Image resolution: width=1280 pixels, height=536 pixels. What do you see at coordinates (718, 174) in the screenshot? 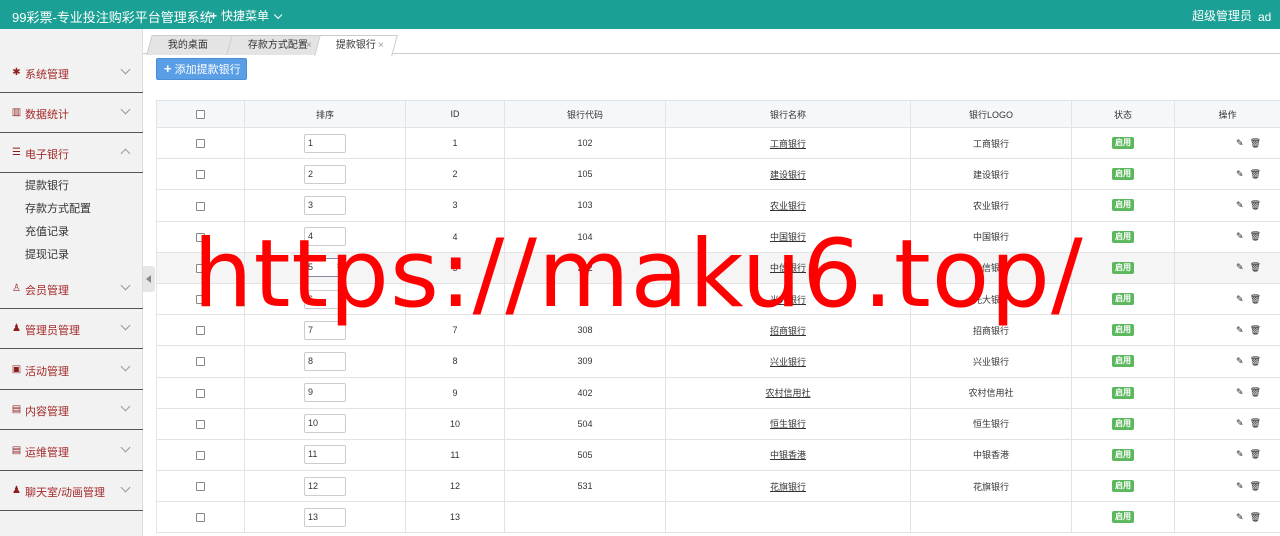
I see `table-row: 2 2 105 建设银行 建设银行 启用 ✎ 🗑` at bounding box center [718, 174].